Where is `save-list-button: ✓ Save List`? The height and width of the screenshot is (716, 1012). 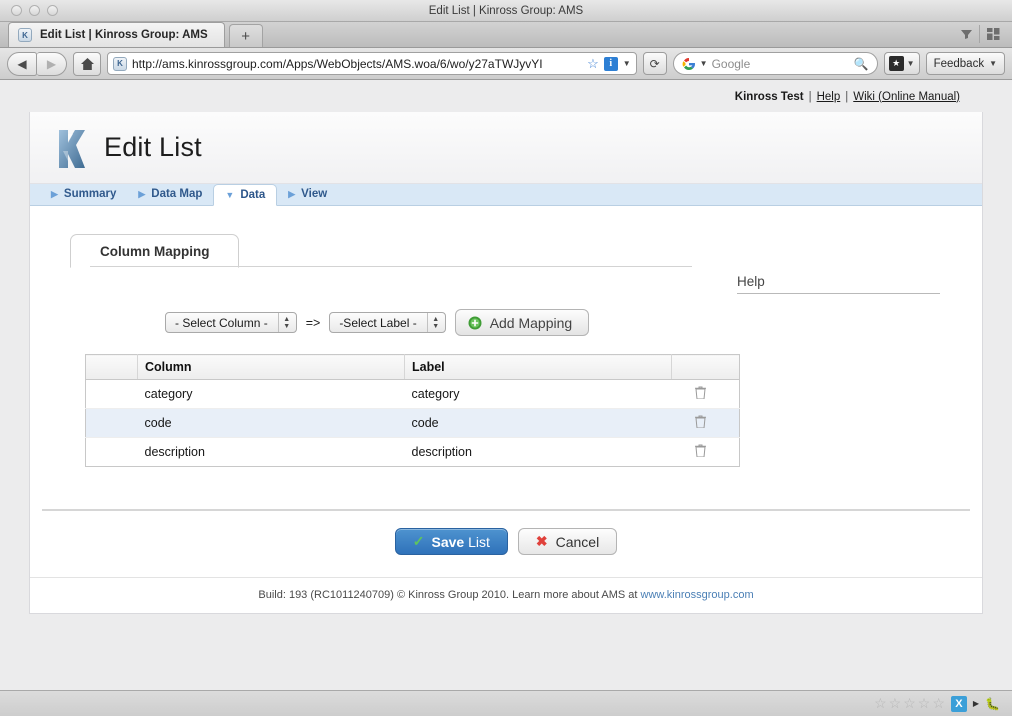
save-list-button: ✓ Save List is located at coordinates (451, 541).